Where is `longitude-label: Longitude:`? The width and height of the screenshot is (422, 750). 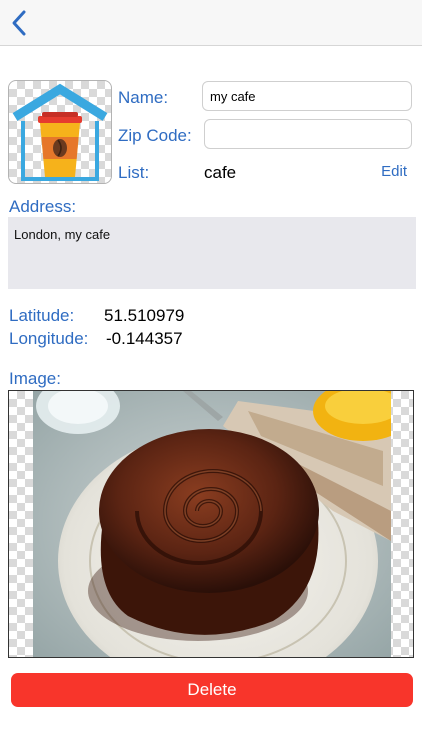
longitude-label: Longitude: is located at coordinates (49, 338).